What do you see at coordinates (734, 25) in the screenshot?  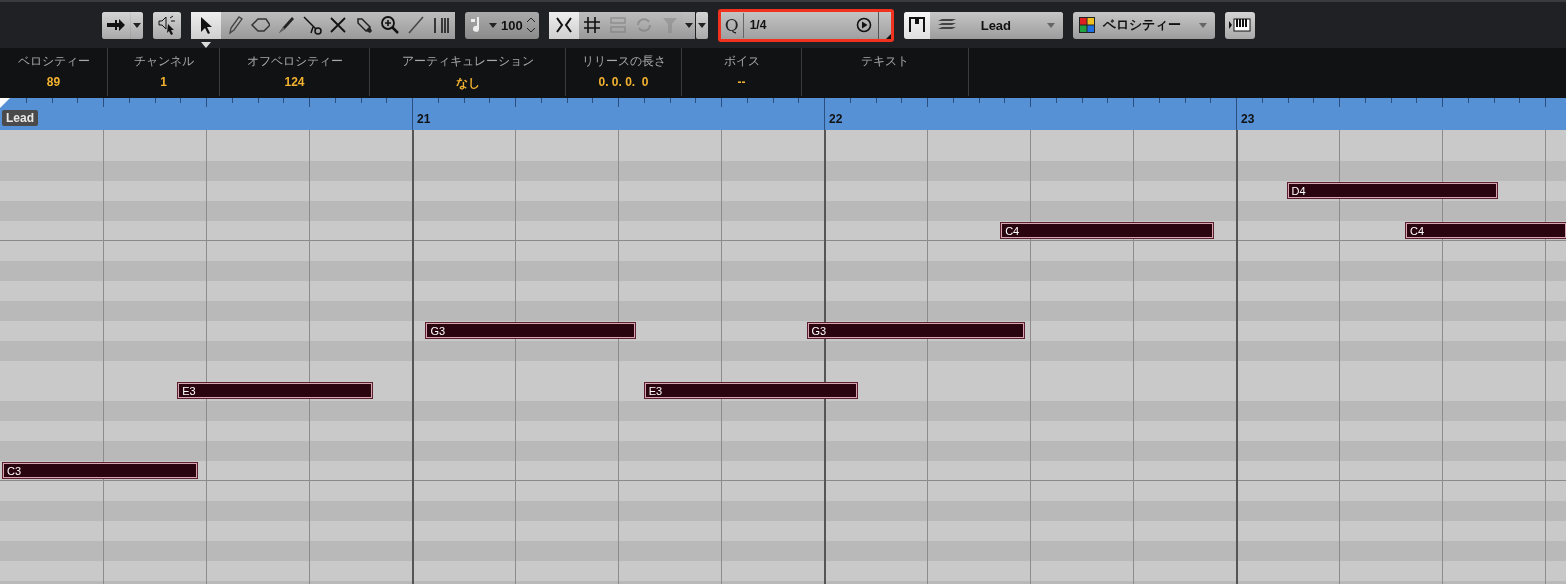 I see `quantize-label: Q` at bounding box center [734, 25].